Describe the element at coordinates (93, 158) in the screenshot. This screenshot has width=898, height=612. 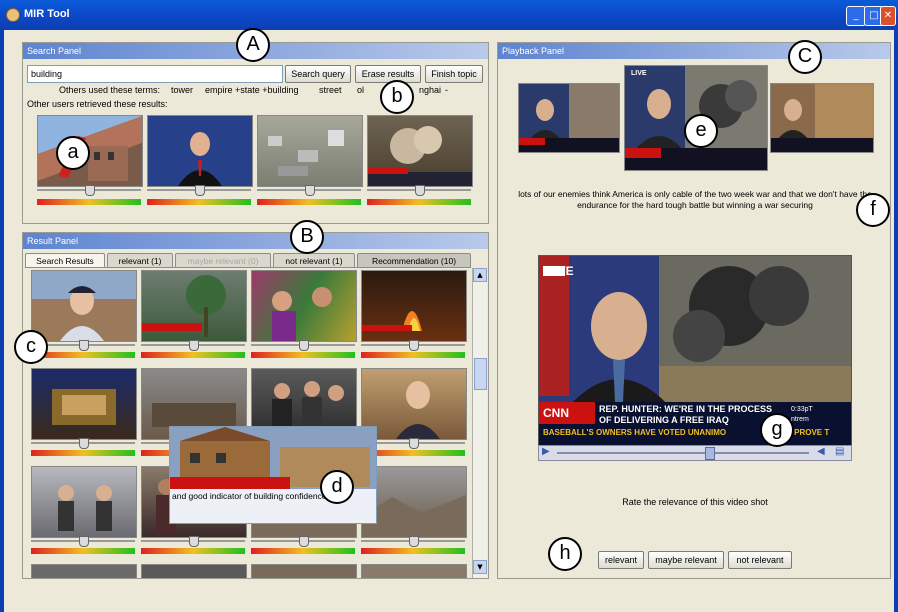
I see `demolition-scene` at that location.